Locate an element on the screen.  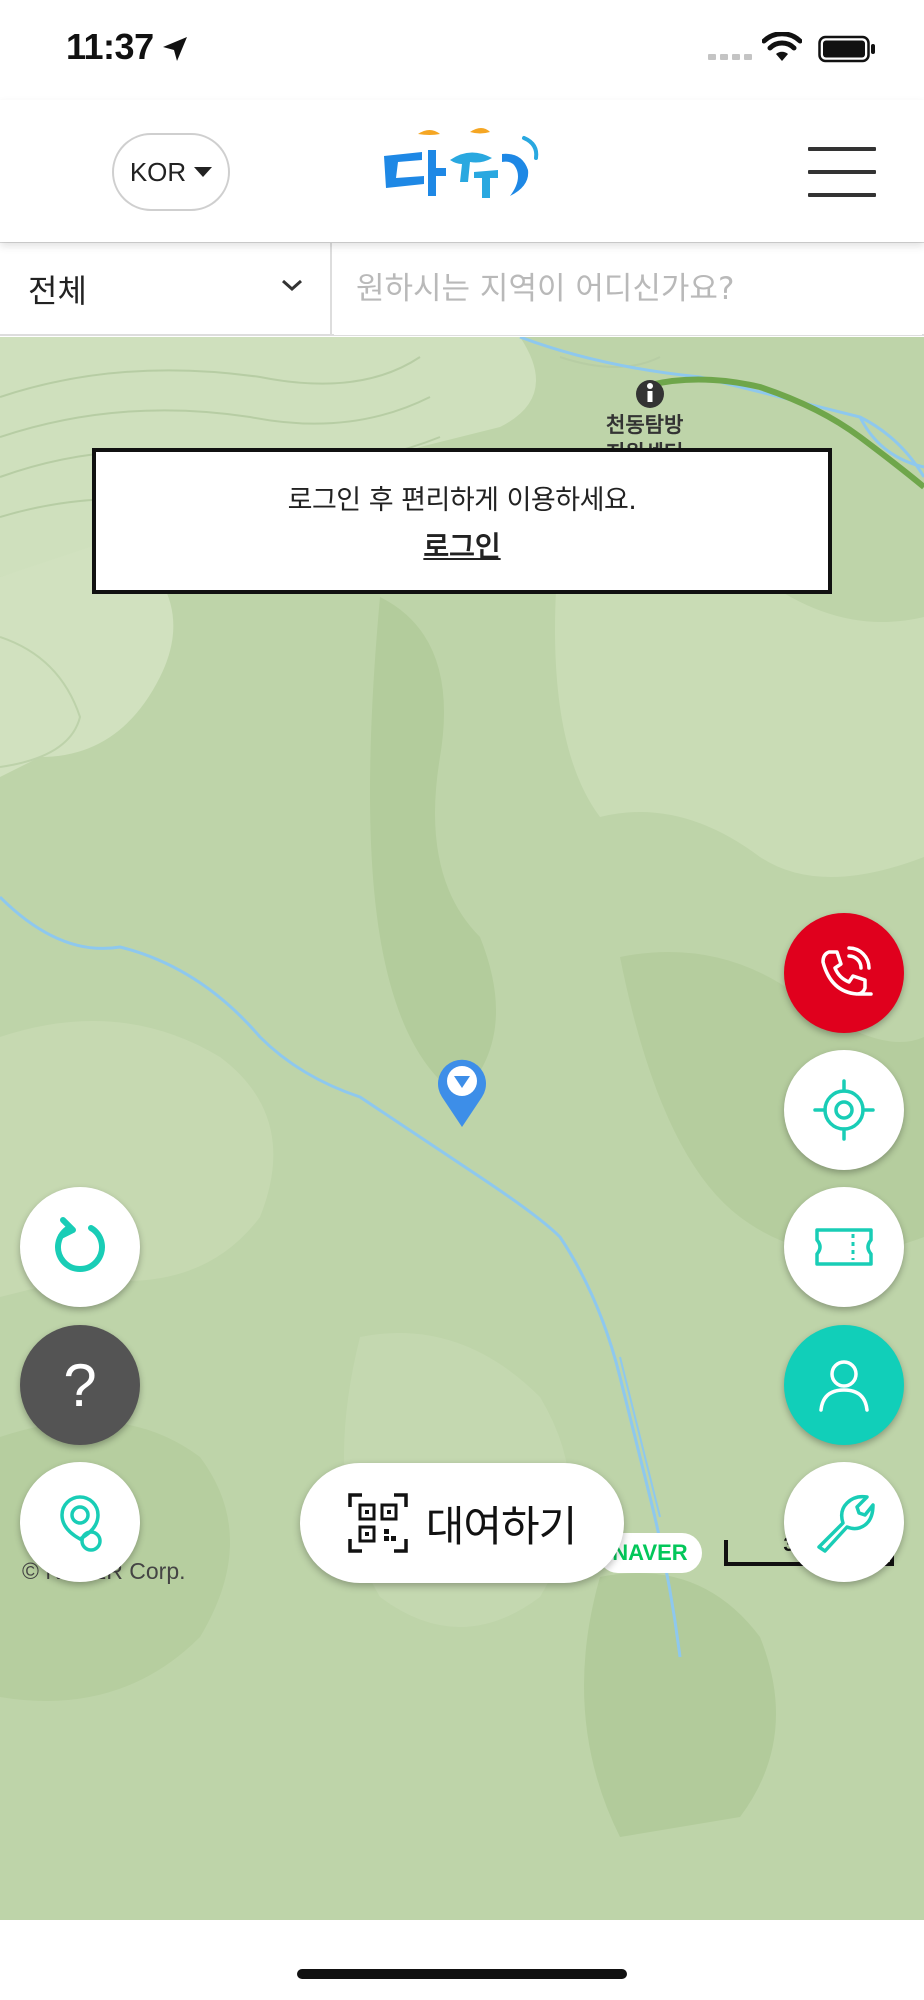
battery-icon is located at coordinates (846, 49).